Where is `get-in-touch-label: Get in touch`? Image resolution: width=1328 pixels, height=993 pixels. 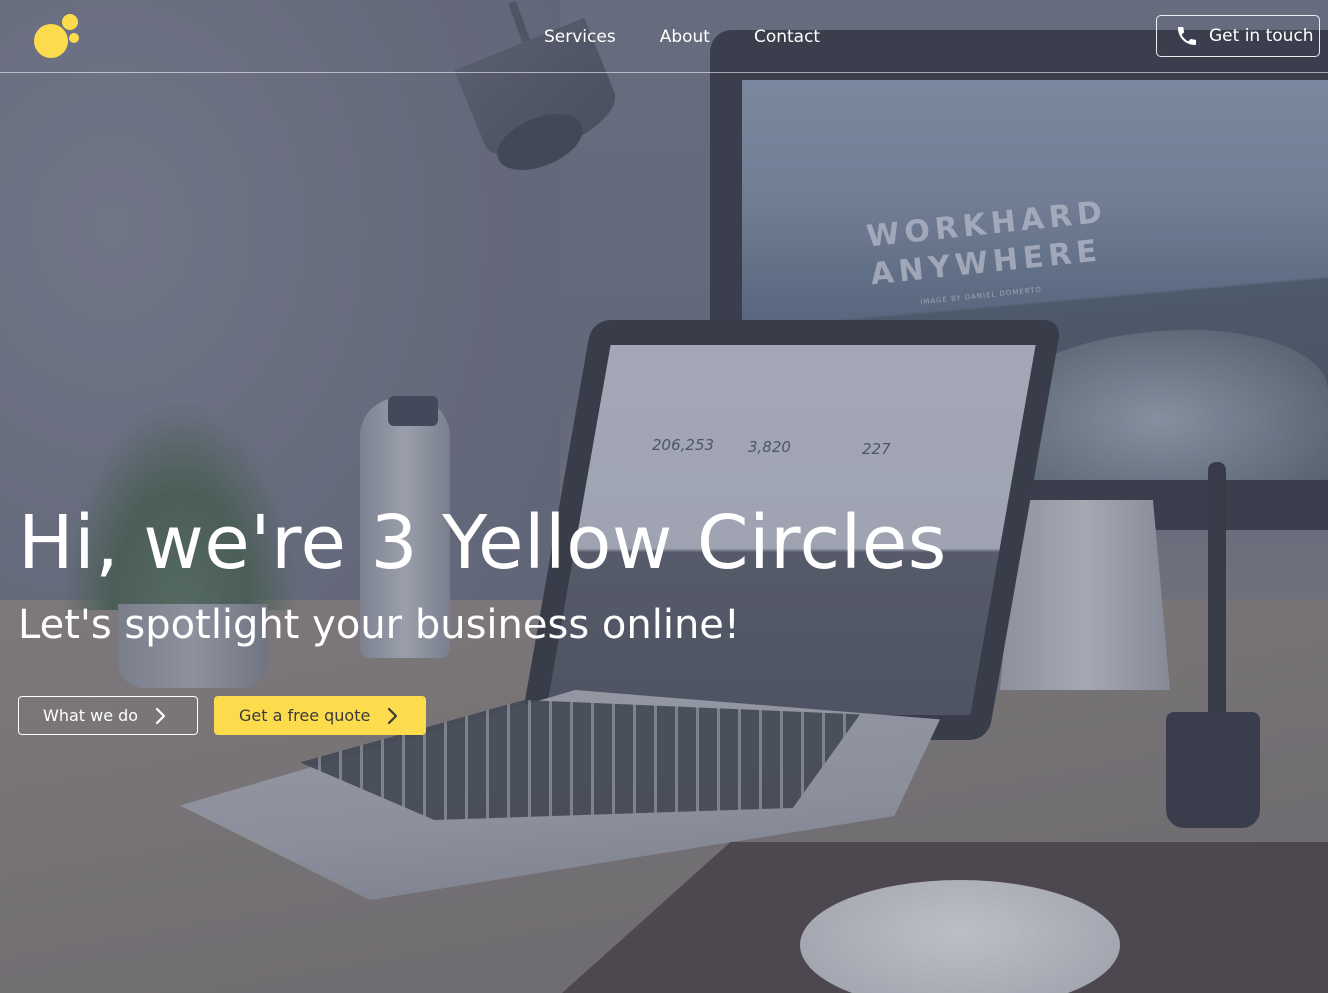
get-in-touch-label: Get in touch is located at coordinates (1261, 36).